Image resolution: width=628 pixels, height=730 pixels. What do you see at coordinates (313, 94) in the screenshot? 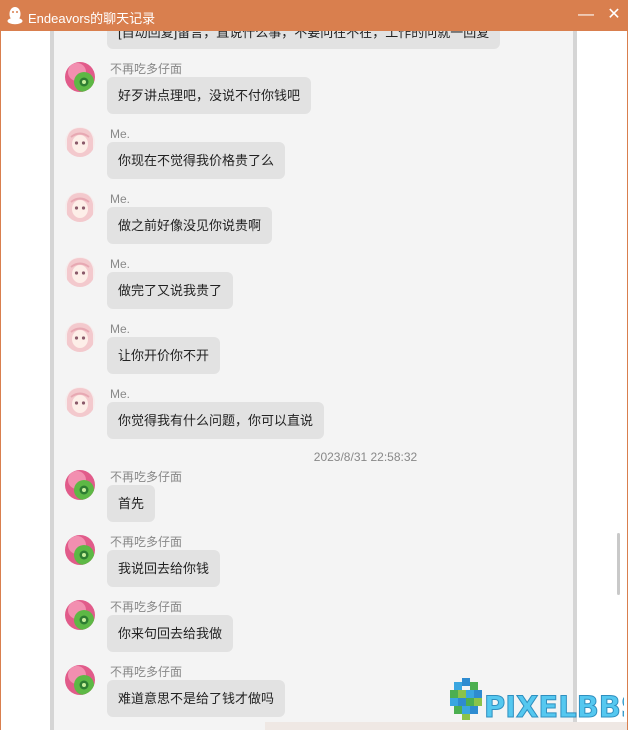
I see `message-item: 不再吃多仔面 好歹讲点理吧，没说不付你钱吧` at bounding box center [313, 94].